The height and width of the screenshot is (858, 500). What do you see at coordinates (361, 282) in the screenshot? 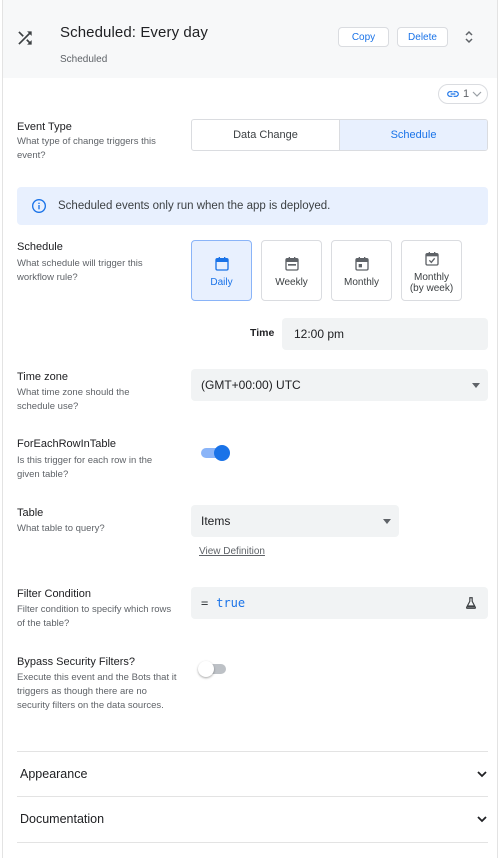
I see `schedule-option-label: Monthly` at bounding box center [361, 282].